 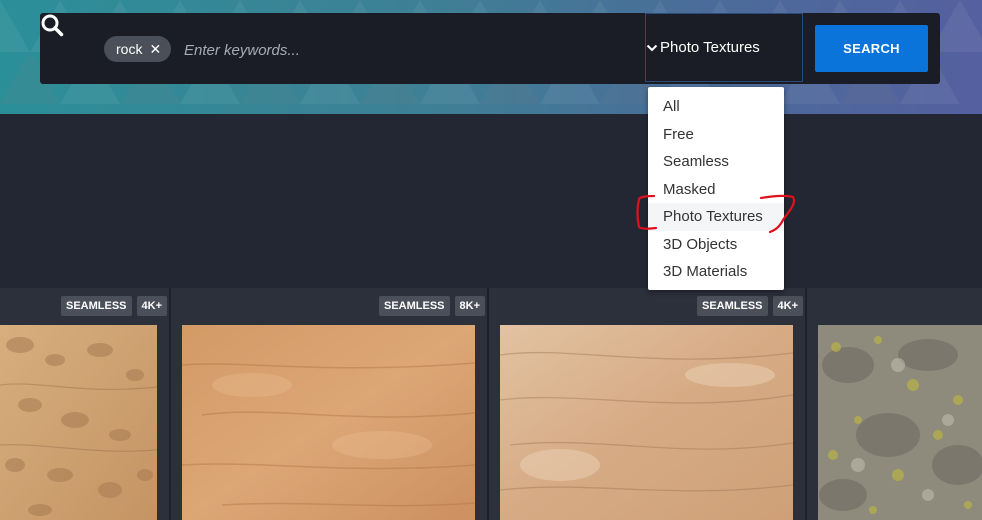 What do you see at coordinates (716, 272) in the screenshot?
I see `dropdown-option-3d-materials: 3D Materials` at bounding box center [716, 272].